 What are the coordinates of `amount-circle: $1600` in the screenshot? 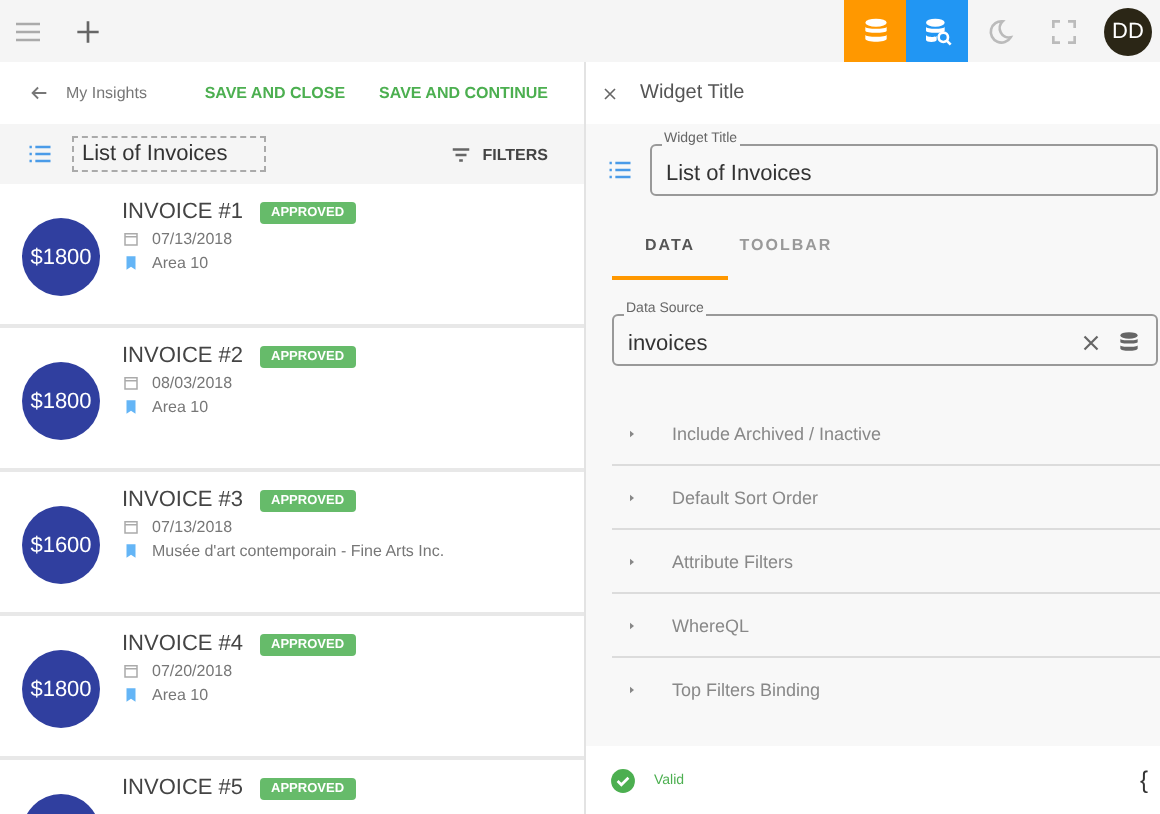 It's located at (61, 545).